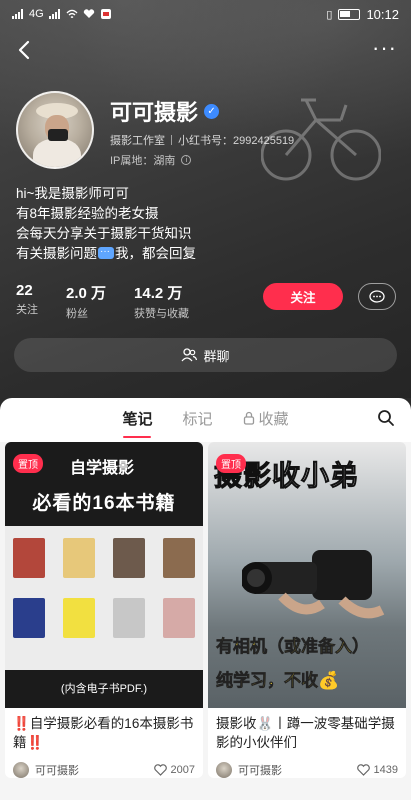  What do you see at coordinates (329, 14) in the screenshot?
I see `vibrate-icon: ▯` at bounding box center [329, 14].